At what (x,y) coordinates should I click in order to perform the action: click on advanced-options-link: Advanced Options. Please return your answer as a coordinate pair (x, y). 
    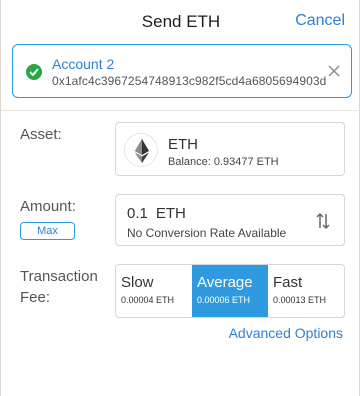
    Looking at the image, I should click on (286, 333).